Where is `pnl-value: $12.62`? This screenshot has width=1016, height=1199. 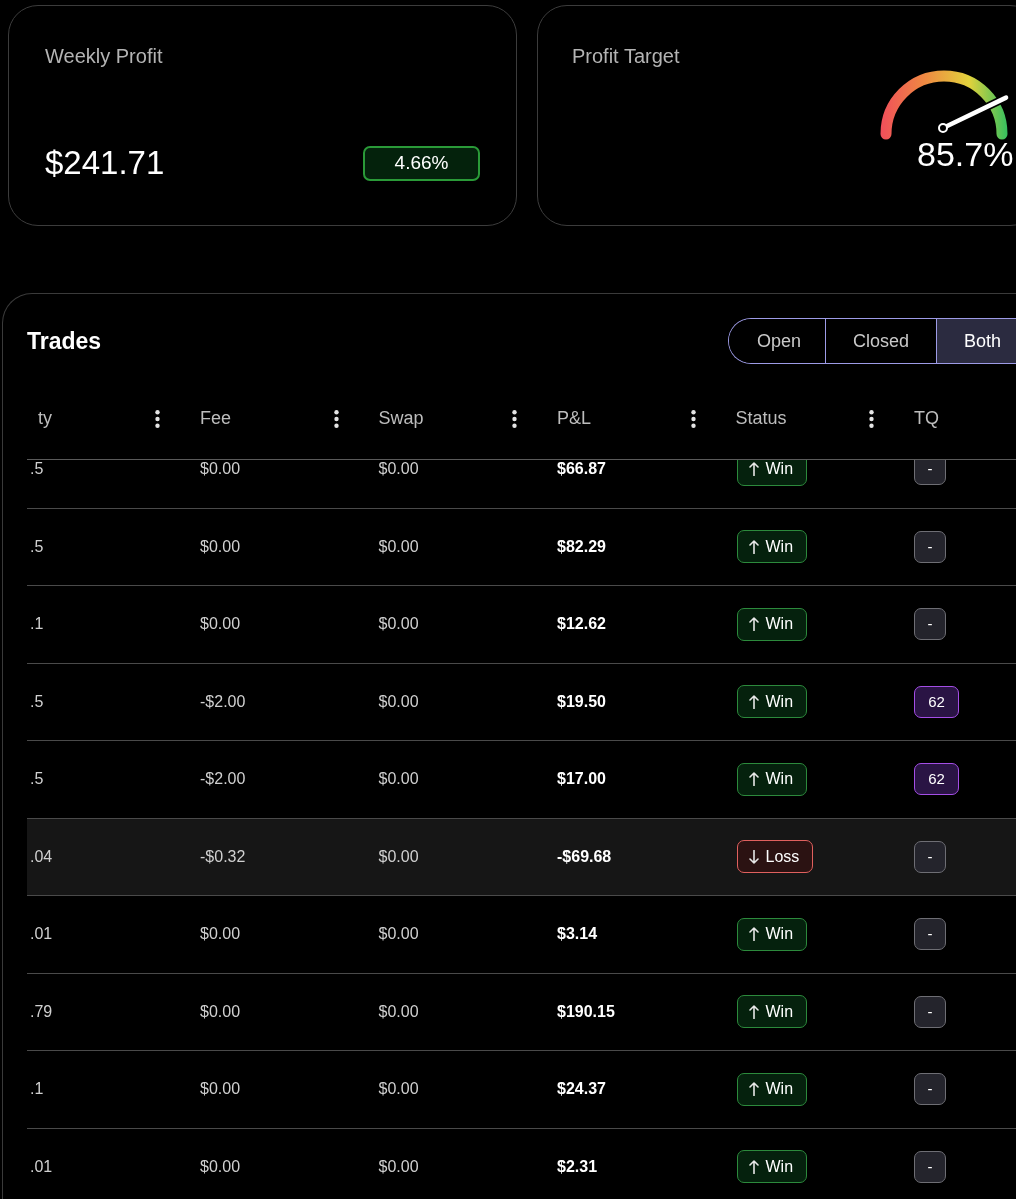
pnl-value: $12.62 is located at coordinates (581, 624).